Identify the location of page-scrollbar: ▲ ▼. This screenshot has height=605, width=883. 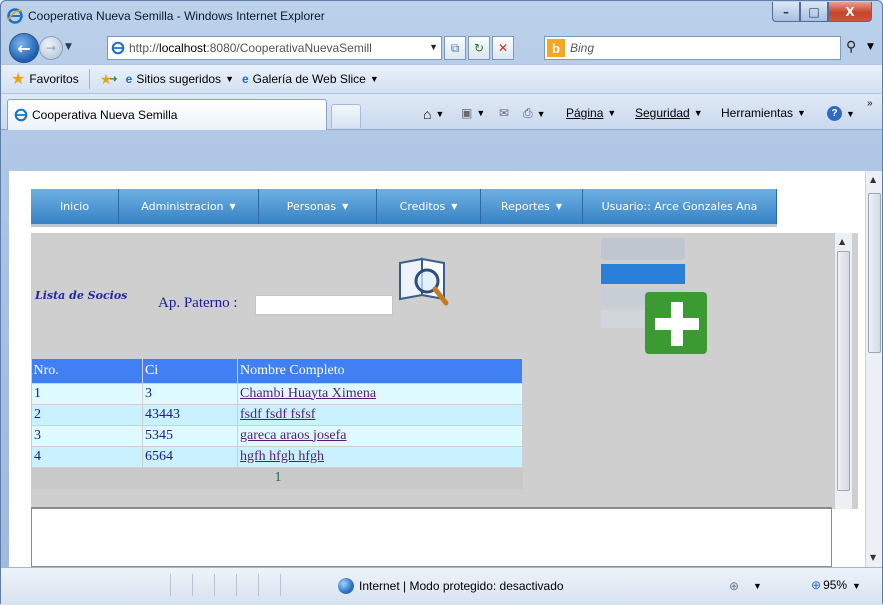
(873, 369).